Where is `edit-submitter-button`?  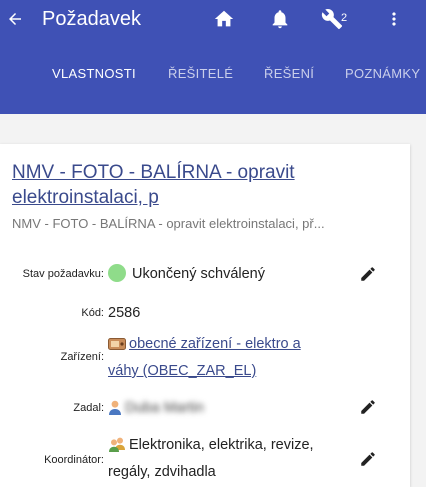 edit-submitter-button is located at coordinates (368, 407).